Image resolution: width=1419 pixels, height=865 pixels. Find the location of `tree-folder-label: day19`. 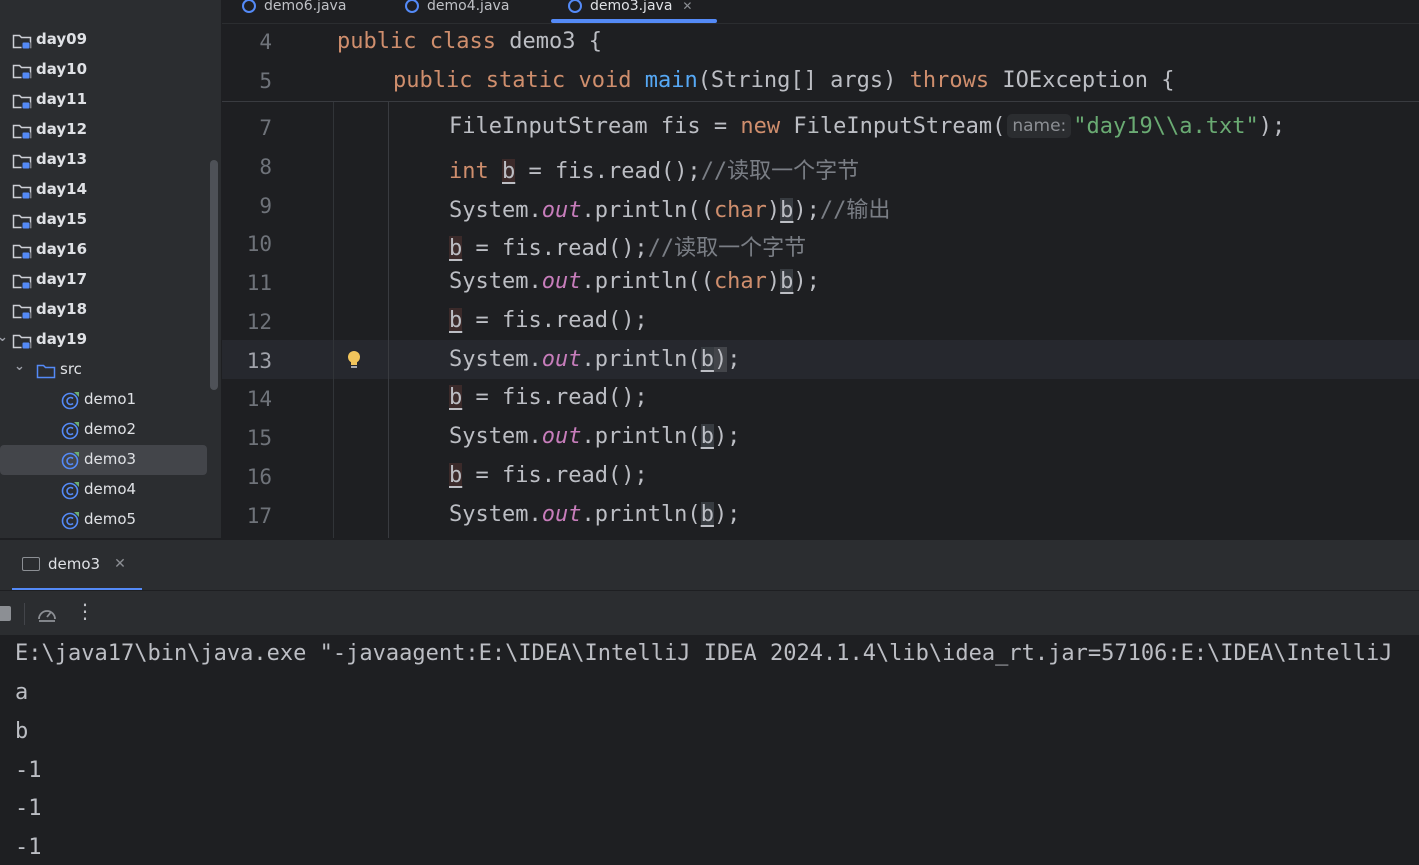

tree-folder-label: day19 is located at coordinates (62, 339).